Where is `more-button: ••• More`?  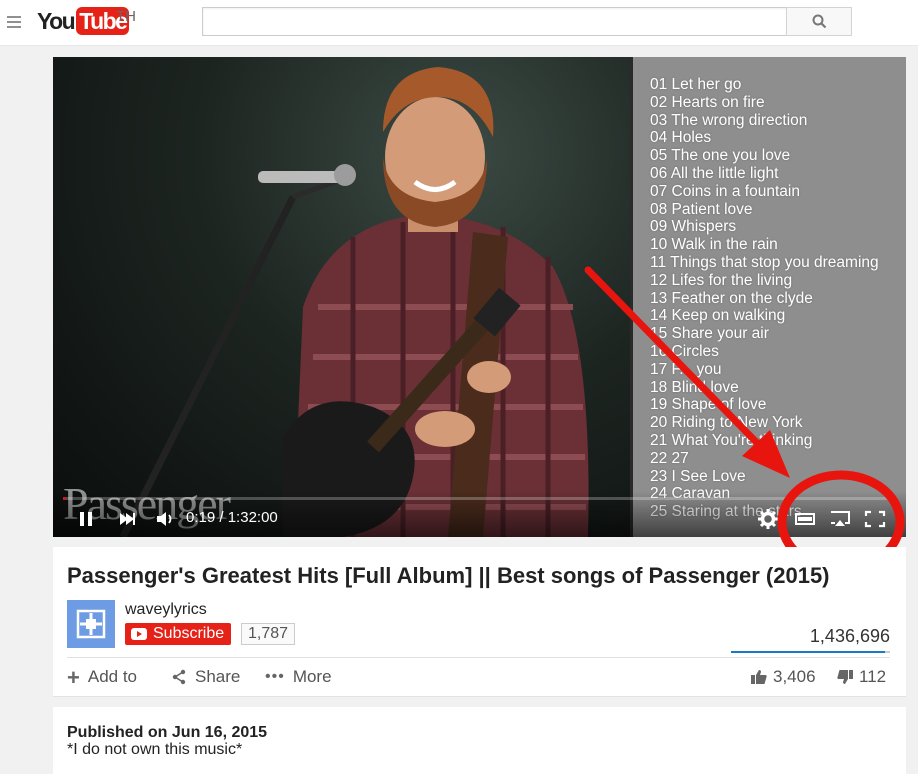 more-button: ••• More is located at coordinates (298, 677).